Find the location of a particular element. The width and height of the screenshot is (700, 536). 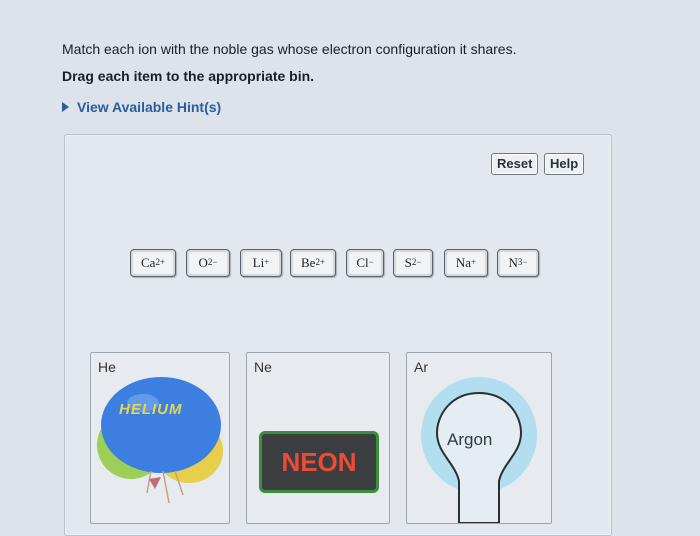

ion-symbol: O is located at coordinates (203, 262).